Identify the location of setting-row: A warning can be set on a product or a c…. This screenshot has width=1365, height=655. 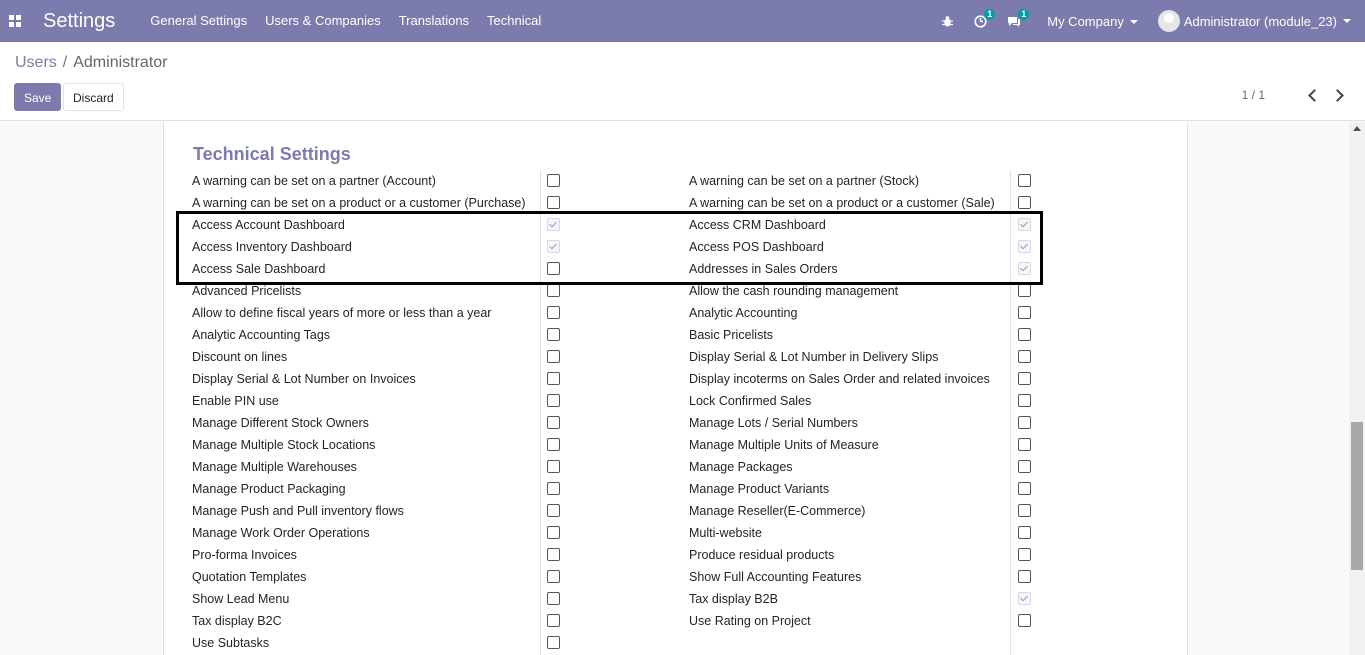
(381, 203).